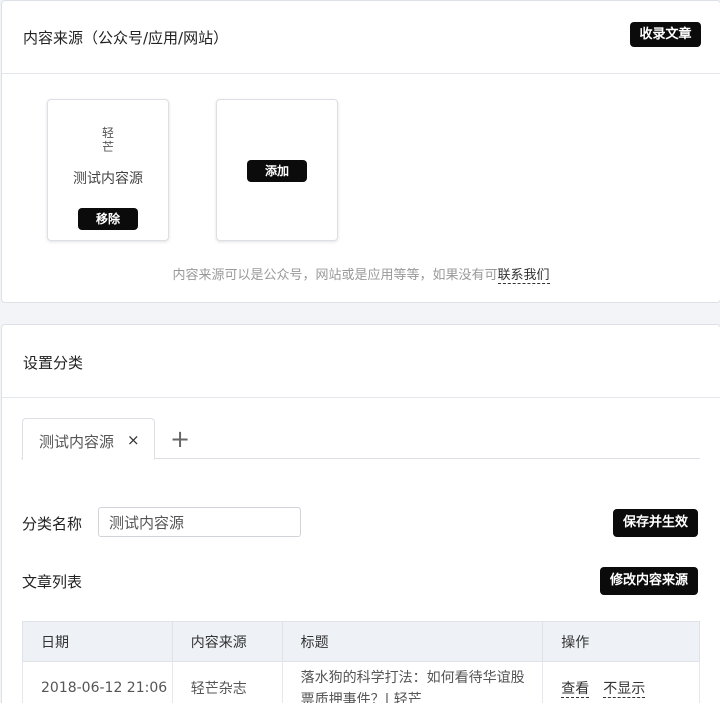 The image size is (720, 703). I want to click on row-date: 2018-06-12 21:06, so click(97, 682).